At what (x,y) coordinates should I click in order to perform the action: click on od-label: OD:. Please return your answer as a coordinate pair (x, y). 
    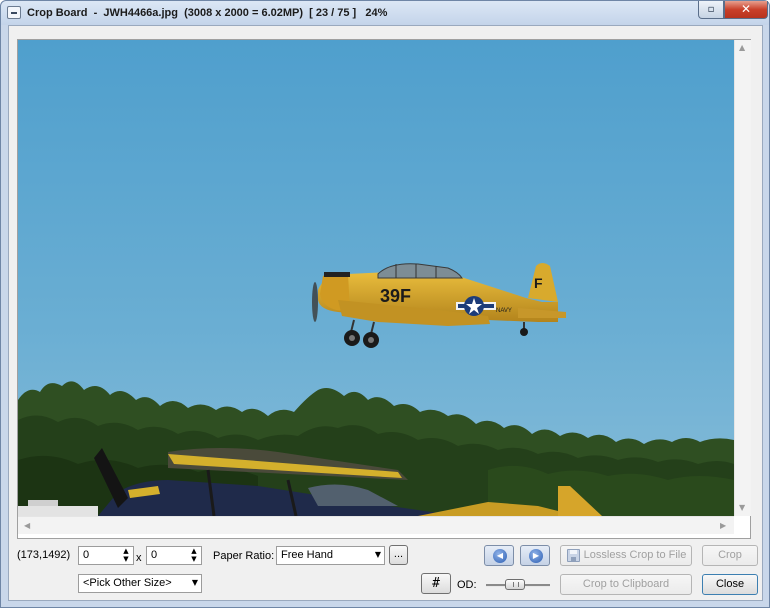
    Looking at the image, I should click on (467, 585).